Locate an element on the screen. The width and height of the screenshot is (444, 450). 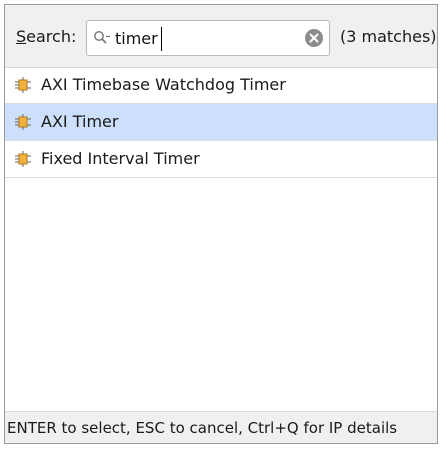
search-input is located at coordinates (205, 38).